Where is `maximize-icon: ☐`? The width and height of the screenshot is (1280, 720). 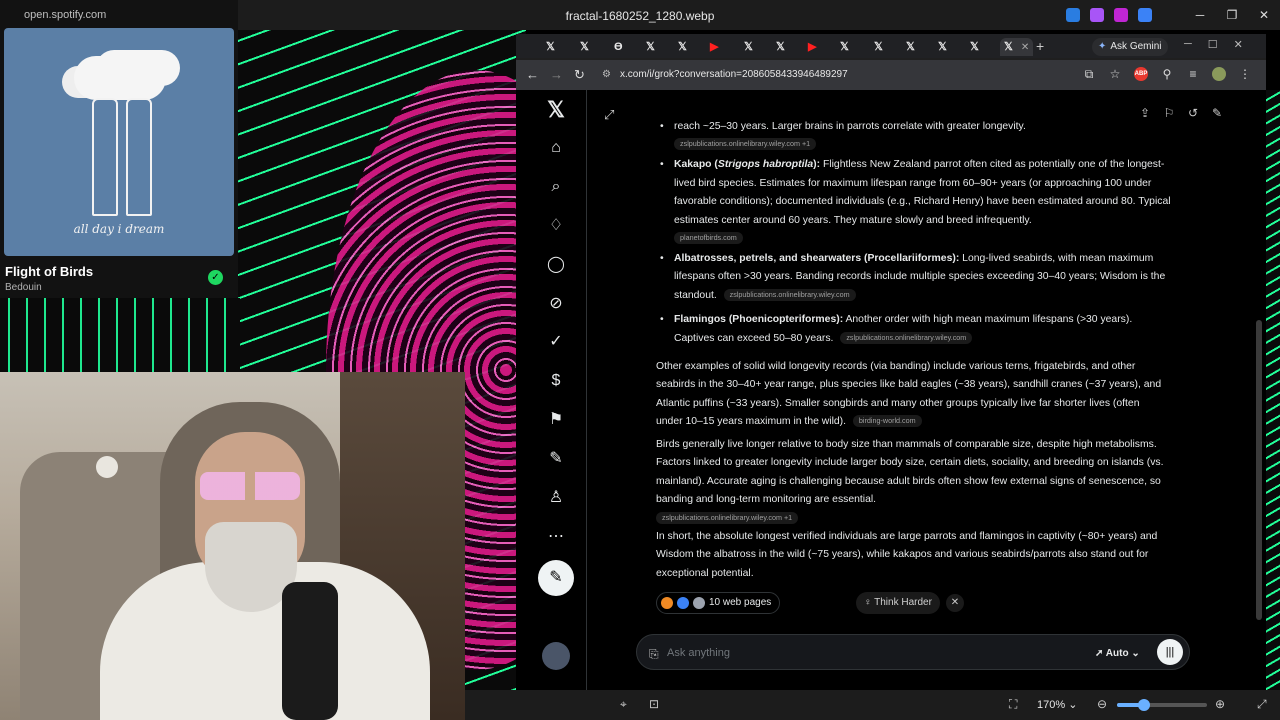
maximize-icon: ☐ is located at coordinates (1213, 44).